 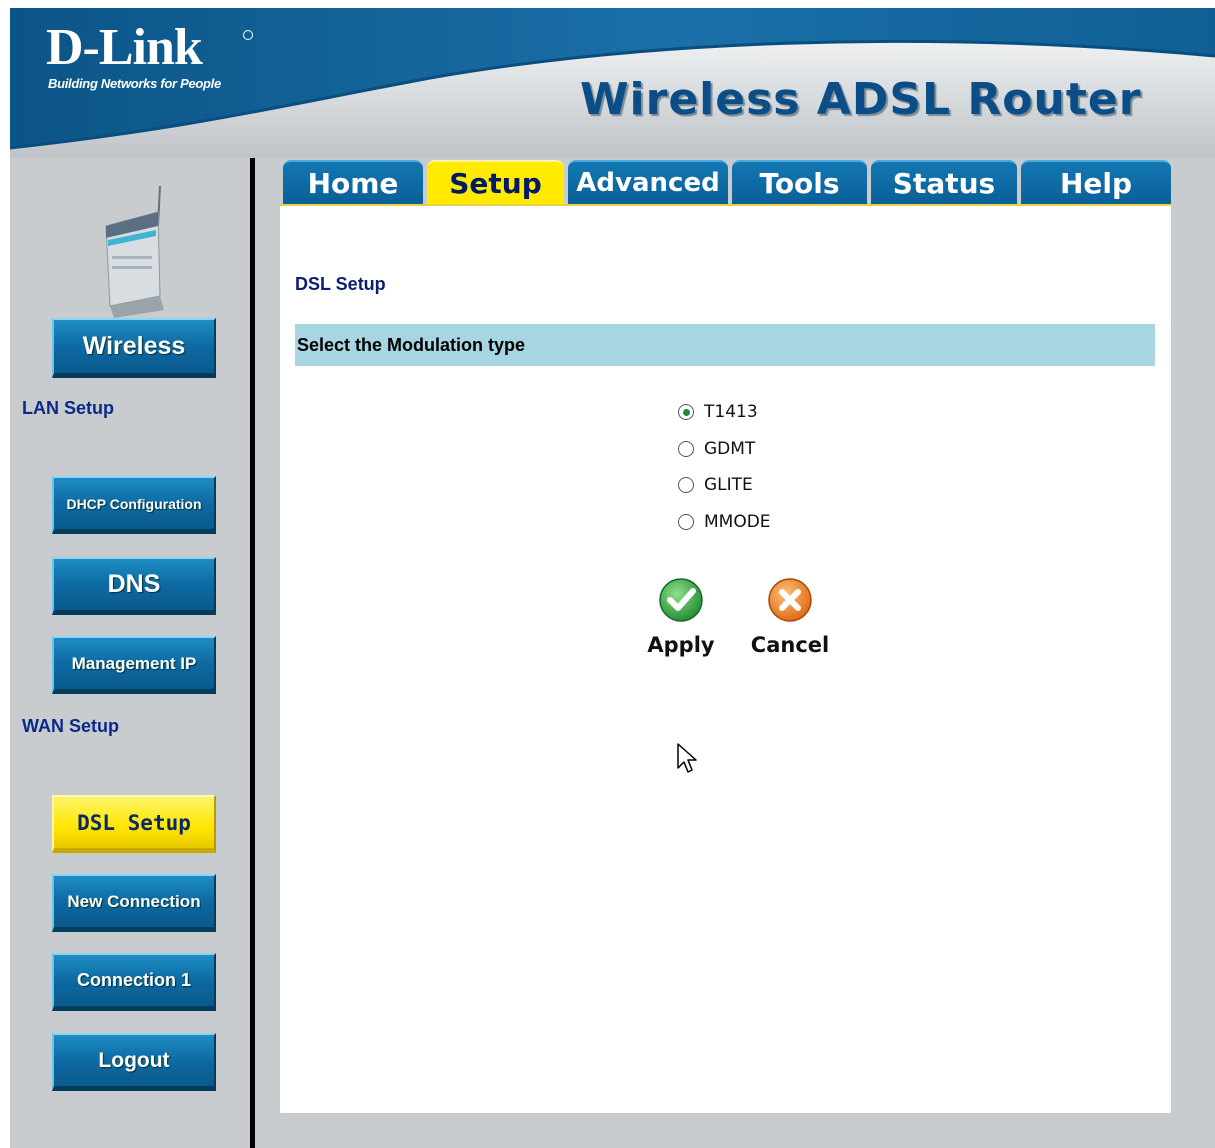 I want to click on check-circle-icon, so click(x=681, y=600).